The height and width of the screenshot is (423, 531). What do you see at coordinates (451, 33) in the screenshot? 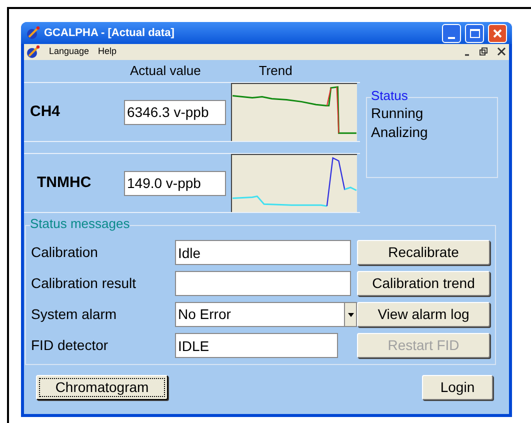
I see `minimize-button` at bounding box center [451, 33].